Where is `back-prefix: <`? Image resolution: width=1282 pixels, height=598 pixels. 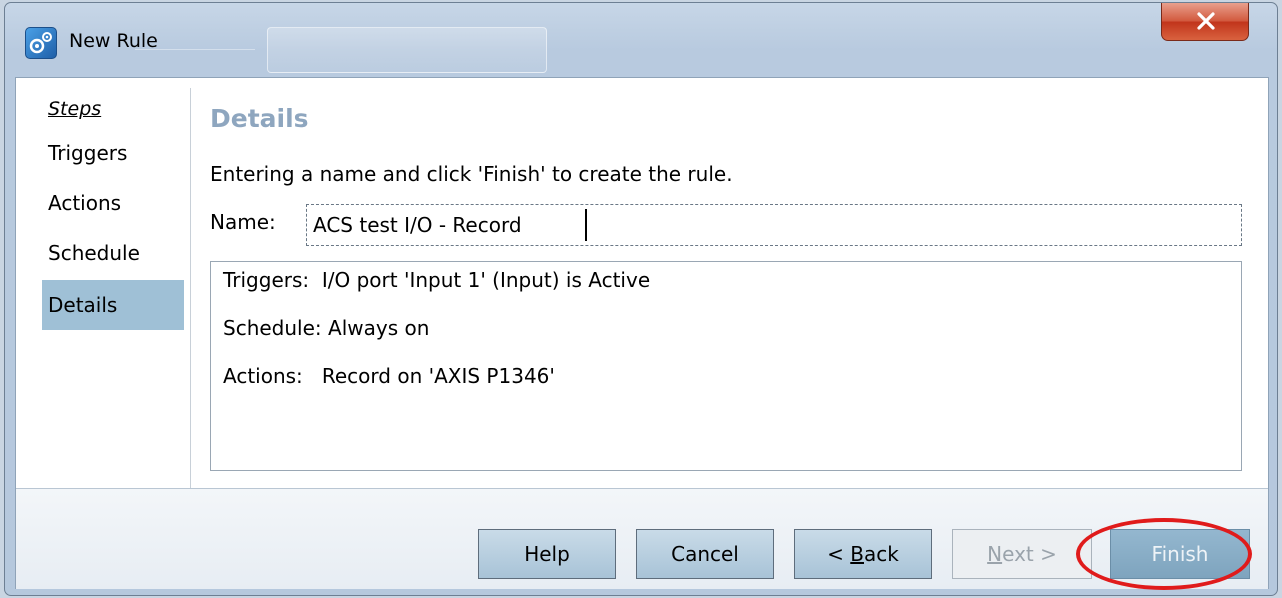
back-prefix: < is located at coordinates (839, 554).